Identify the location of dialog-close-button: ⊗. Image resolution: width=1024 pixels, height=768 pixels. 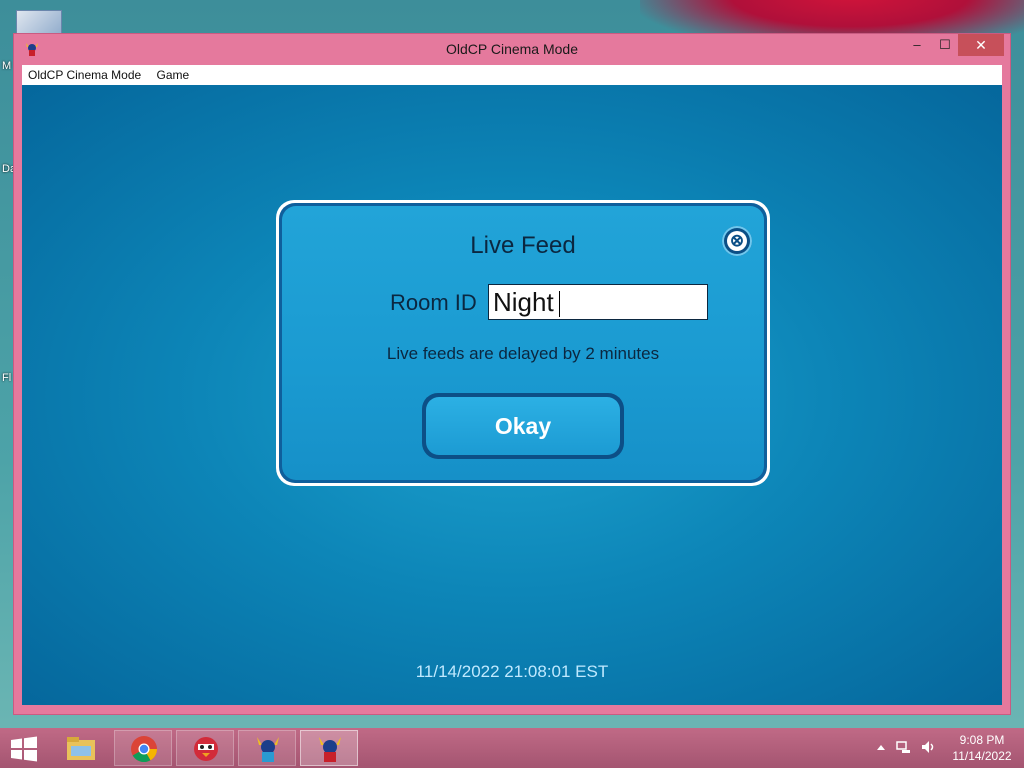
(737, 241).